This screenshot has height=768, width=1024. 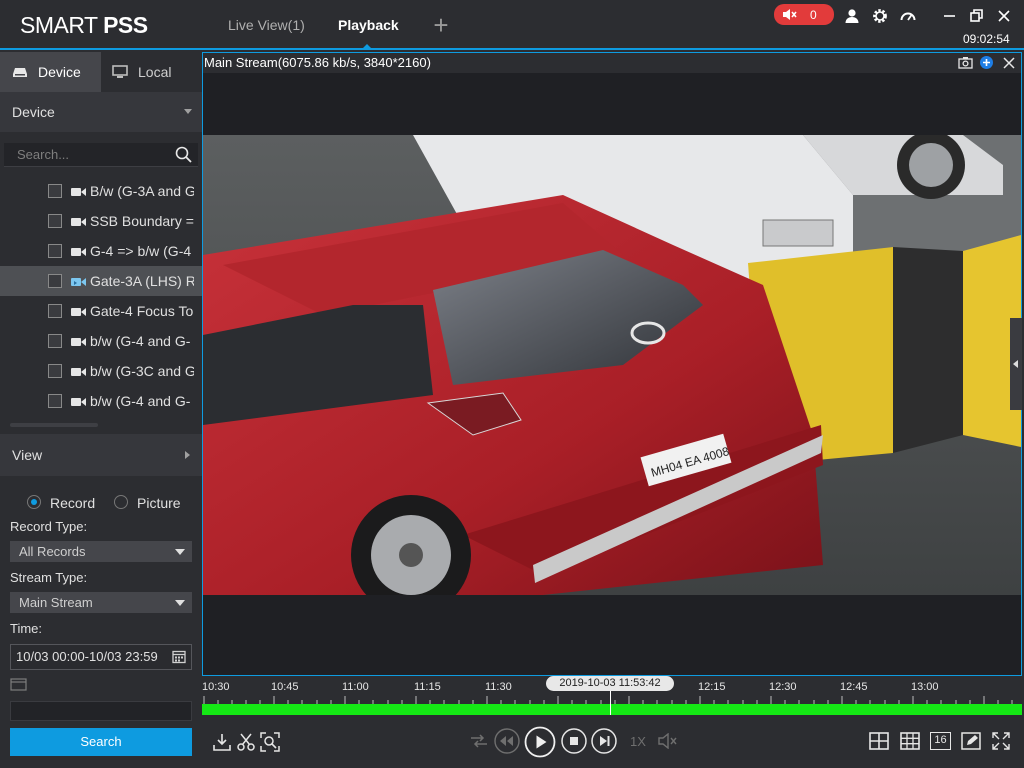 I want to click on tab-local-label: Local, so click(x=155, y=72).